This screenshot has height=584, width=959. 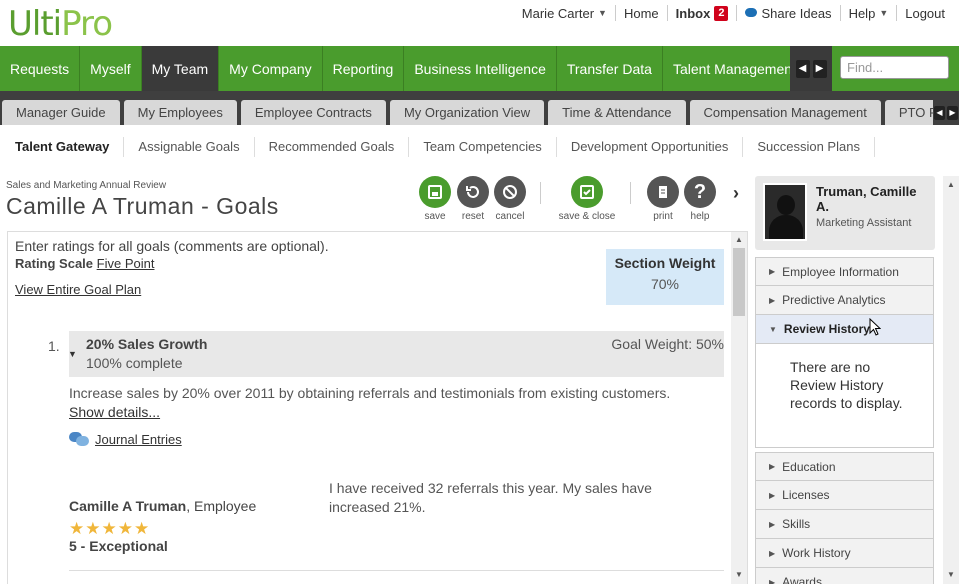 What do you see at coordinates (473, 192) in the screenshot?
I see `reset-icon` at bounding box center [473, 192].